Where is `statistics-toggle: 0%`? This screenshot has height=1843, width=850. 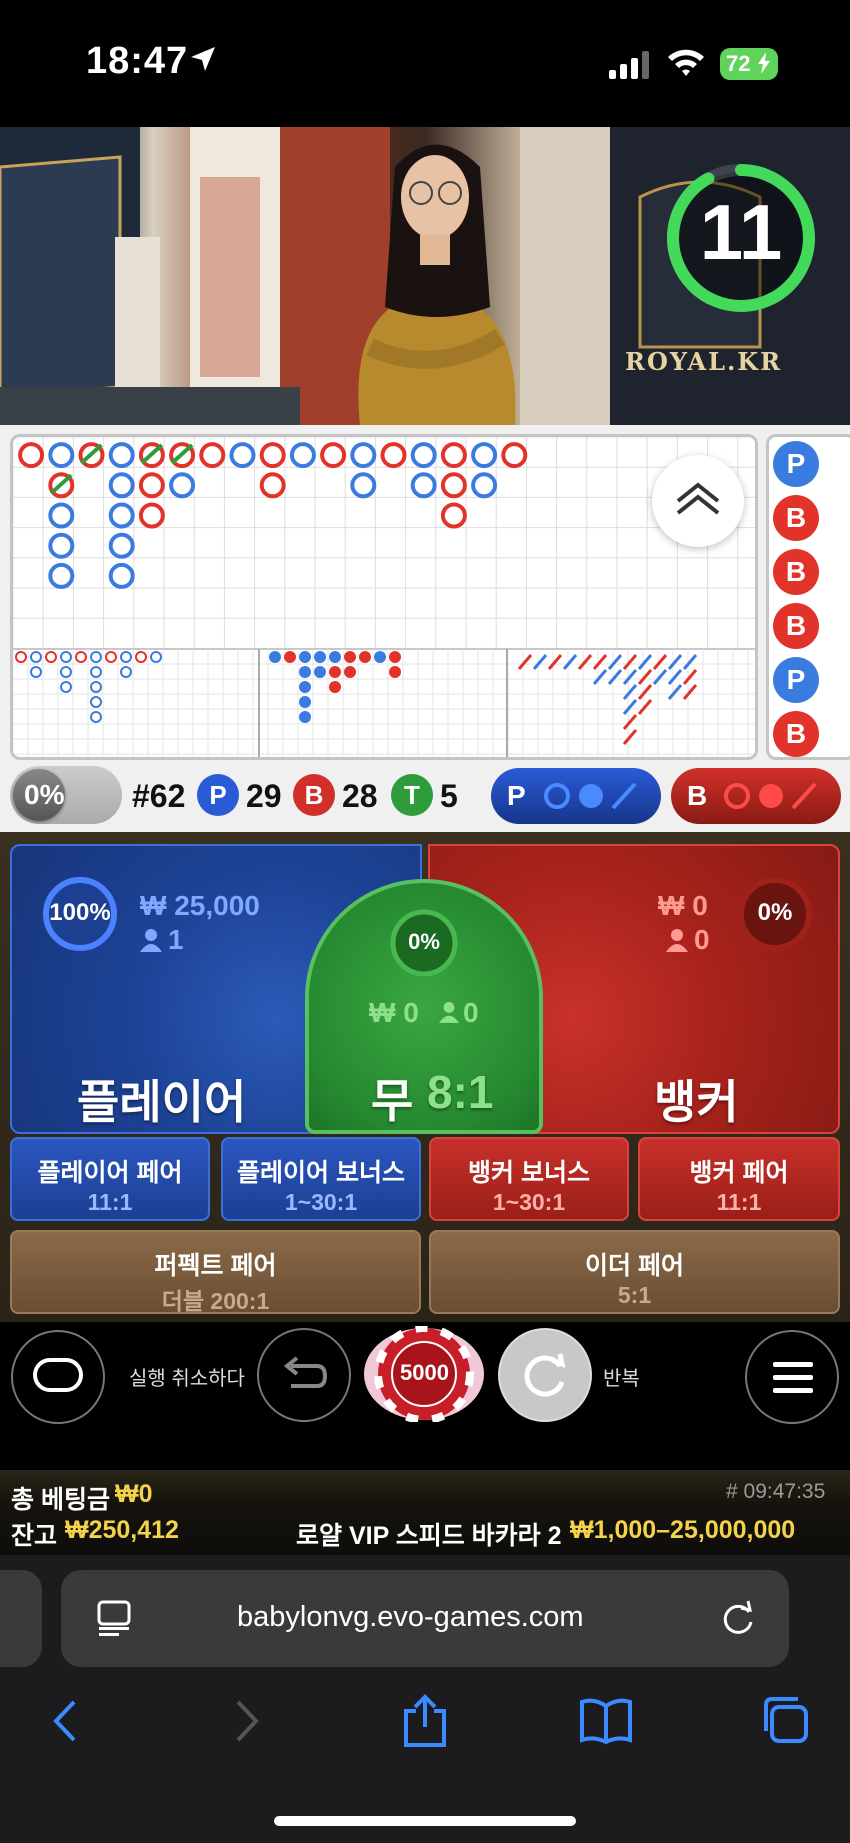 statistics-toggle: 0% is located at coordinates (66, 795).